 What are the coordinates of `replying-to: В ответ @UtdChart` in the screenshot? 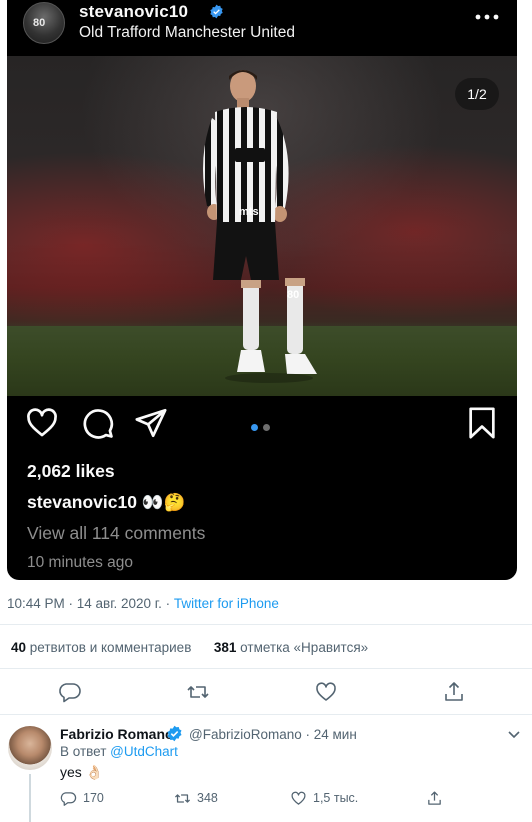 It's located at (119, 751).